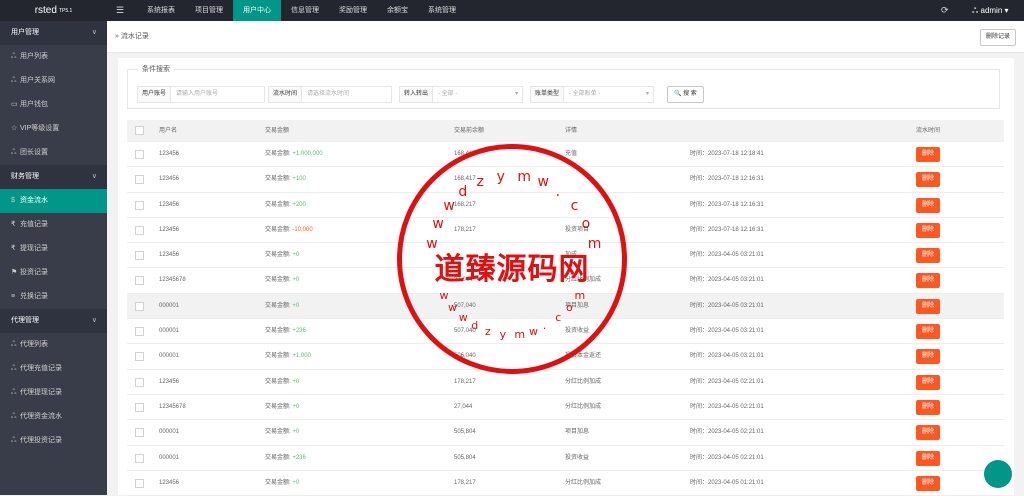 The image size is (1024, 496). What do you see at coordinates (577, 432) in the screenshot?
I see `cell-detail: 项目加息` at bounding box center [577, 432].